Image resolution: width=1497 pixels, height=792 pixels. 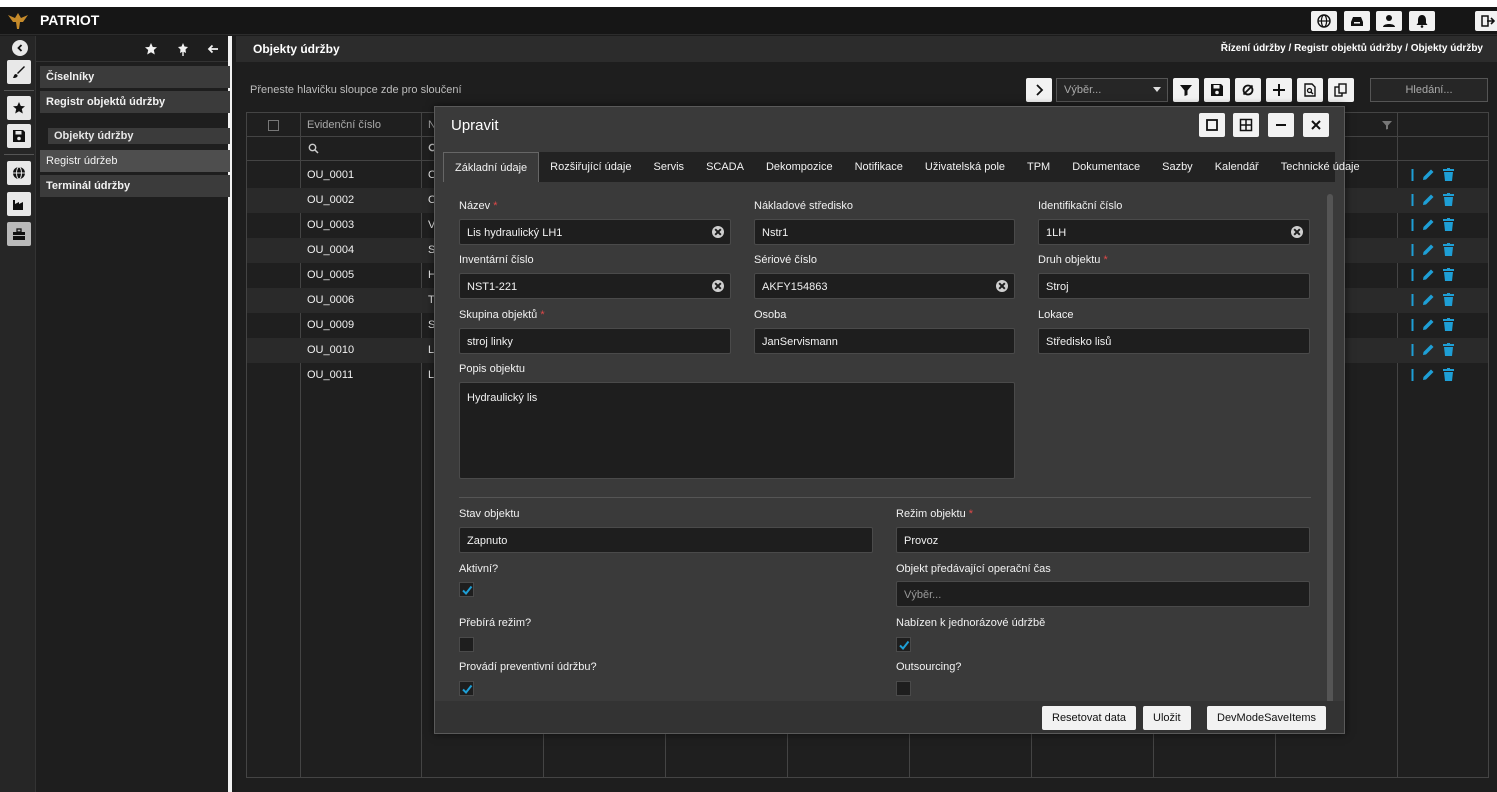 I want to click on nazev-field: Lis hydraulický LH1, so click(x=595, y=232).